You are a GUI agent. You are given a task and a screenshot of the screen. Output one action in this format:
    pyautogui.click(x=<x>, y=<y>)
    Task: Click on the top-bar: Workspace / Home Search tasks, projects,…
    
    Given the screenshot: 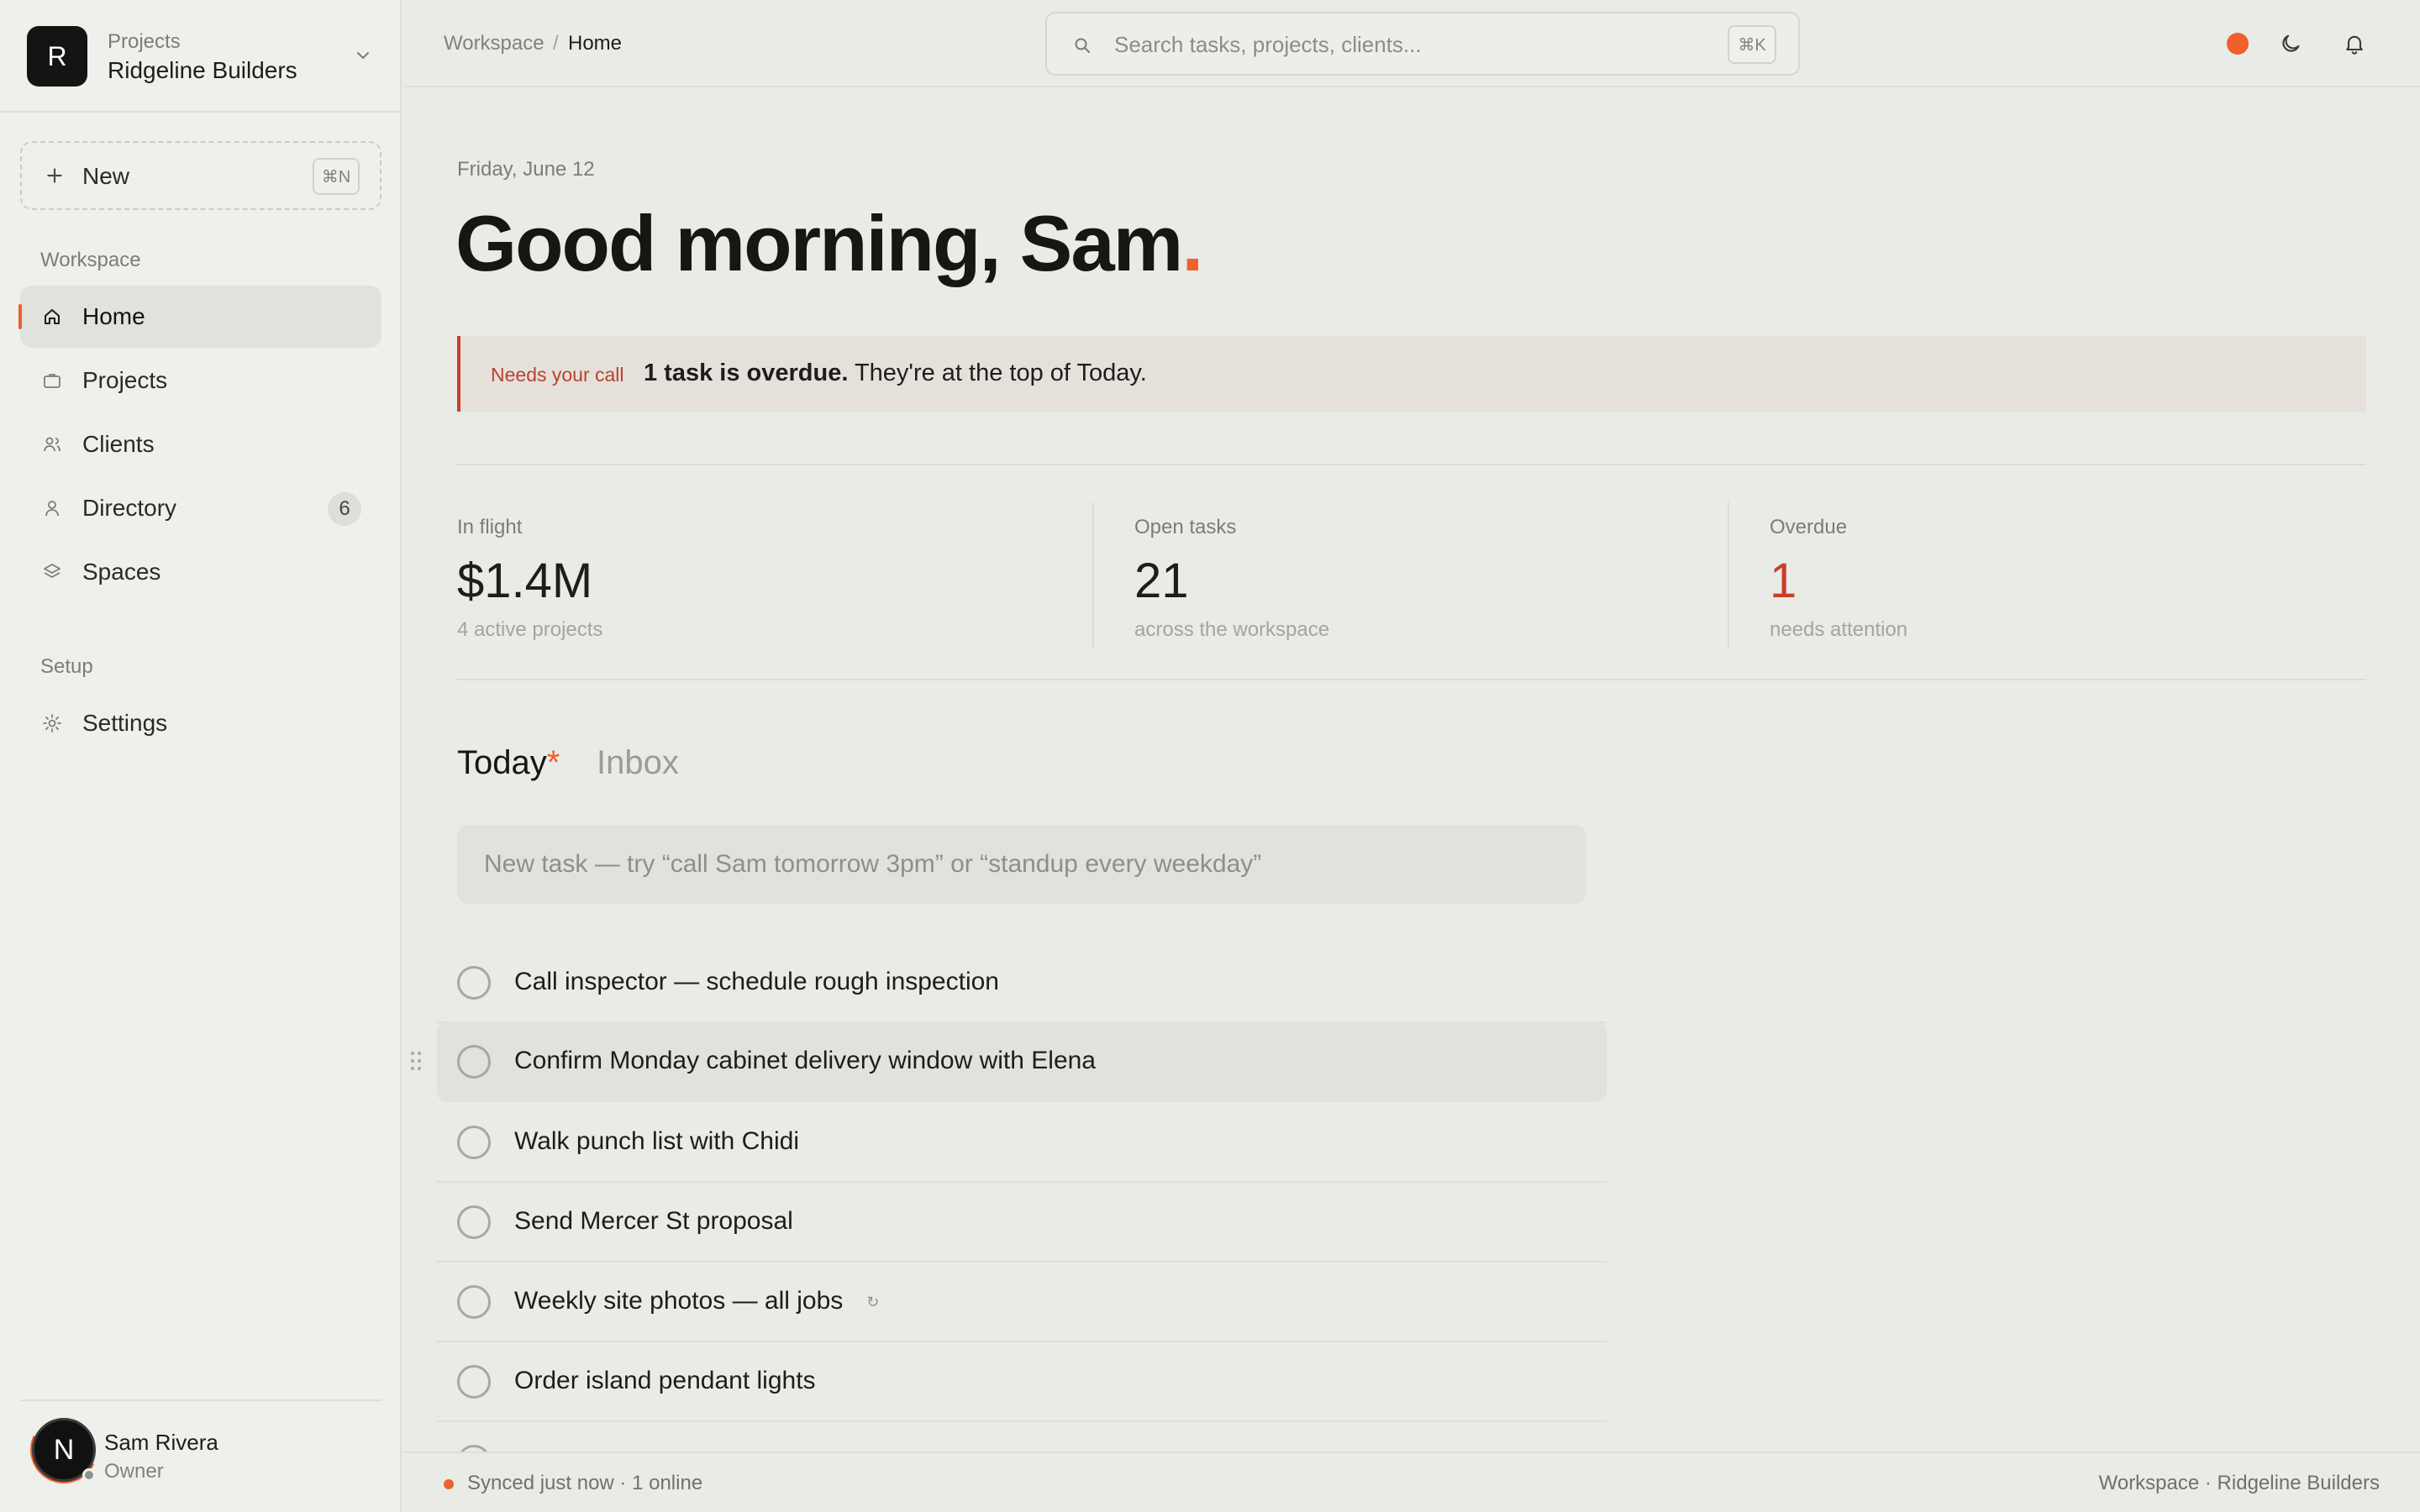 What is the action you would take?
    pyautogui.click(x=1411, y=43)
    